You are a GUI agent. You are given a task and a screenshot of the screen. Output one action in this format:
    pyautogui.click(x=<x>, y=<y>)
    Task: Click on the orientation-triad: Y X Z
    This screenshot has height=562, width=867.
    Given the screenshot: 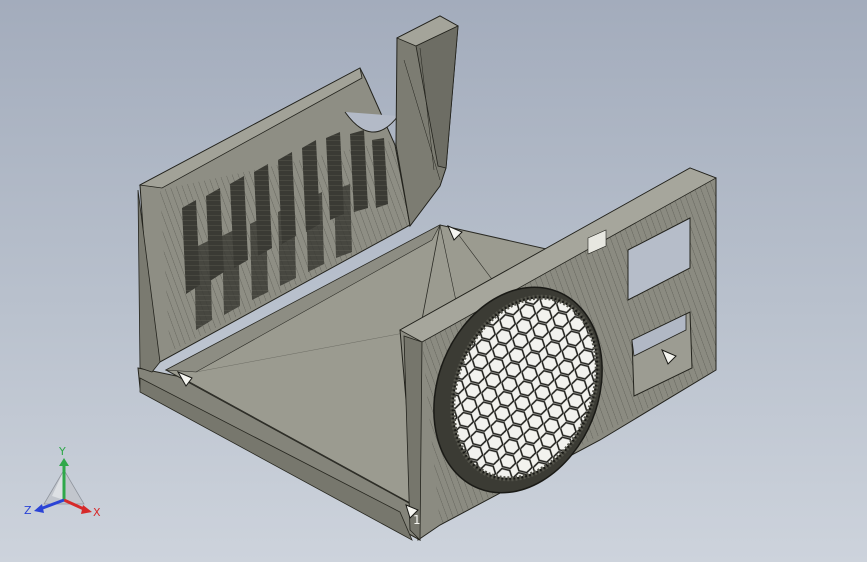 What is the action you would take?
    pyautogui.click(x=64, y=484)
    